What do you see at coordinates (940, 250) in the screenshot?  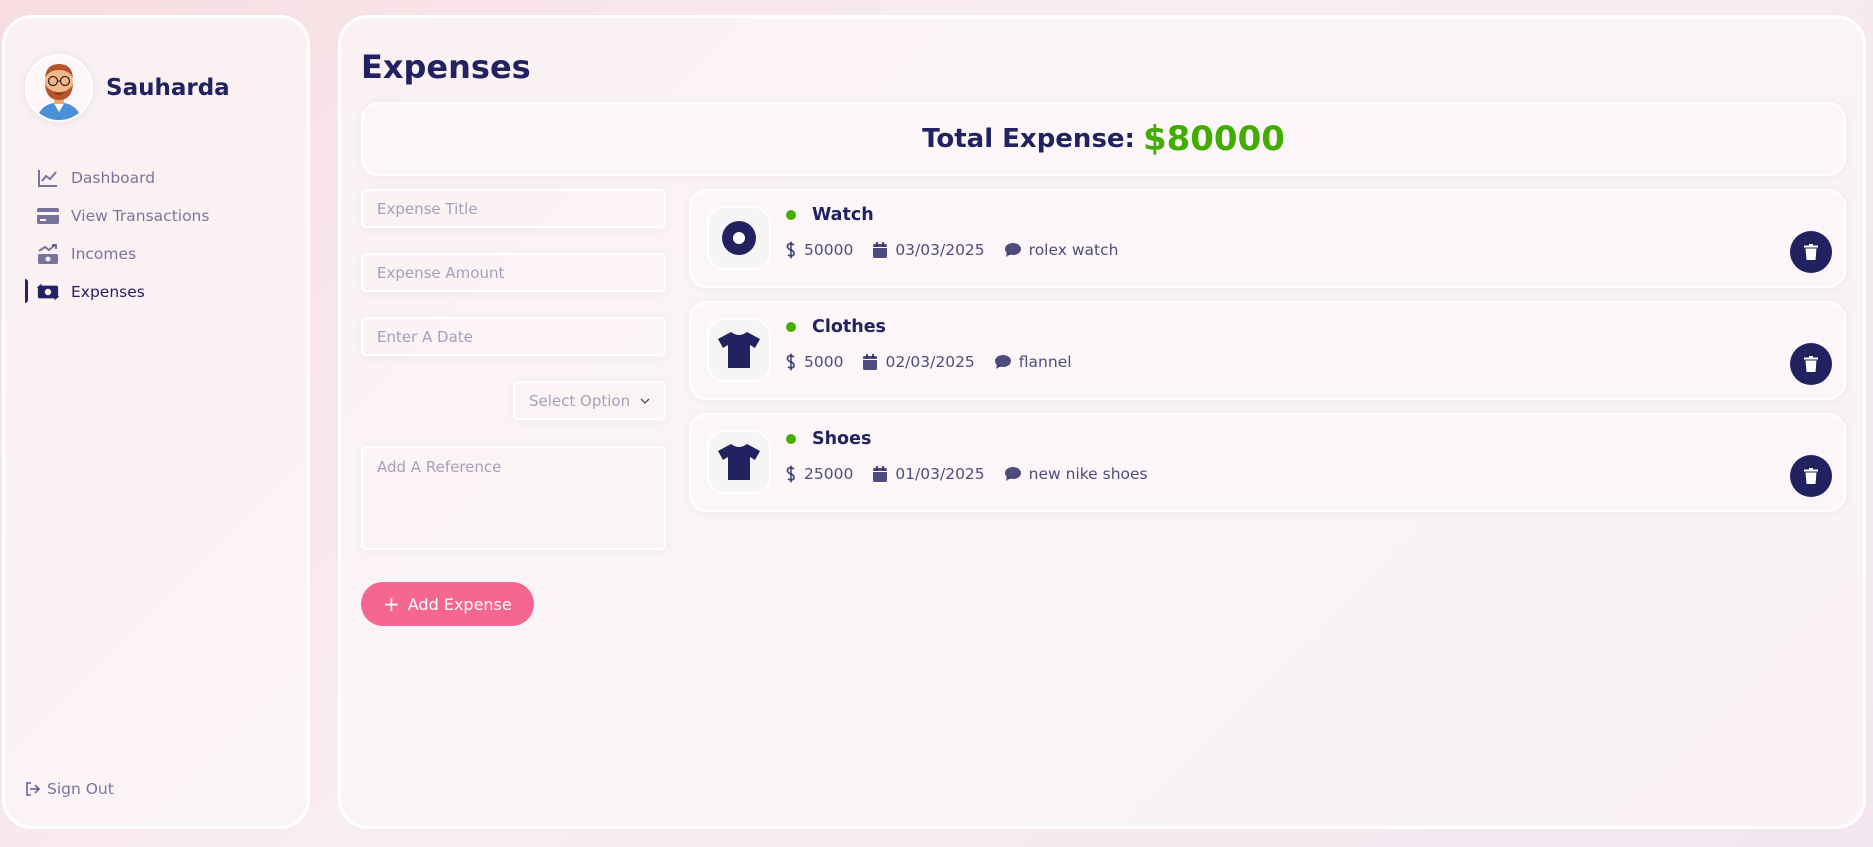 I see `expense-date: 03/03/2025` at bounding box center [940, 250].